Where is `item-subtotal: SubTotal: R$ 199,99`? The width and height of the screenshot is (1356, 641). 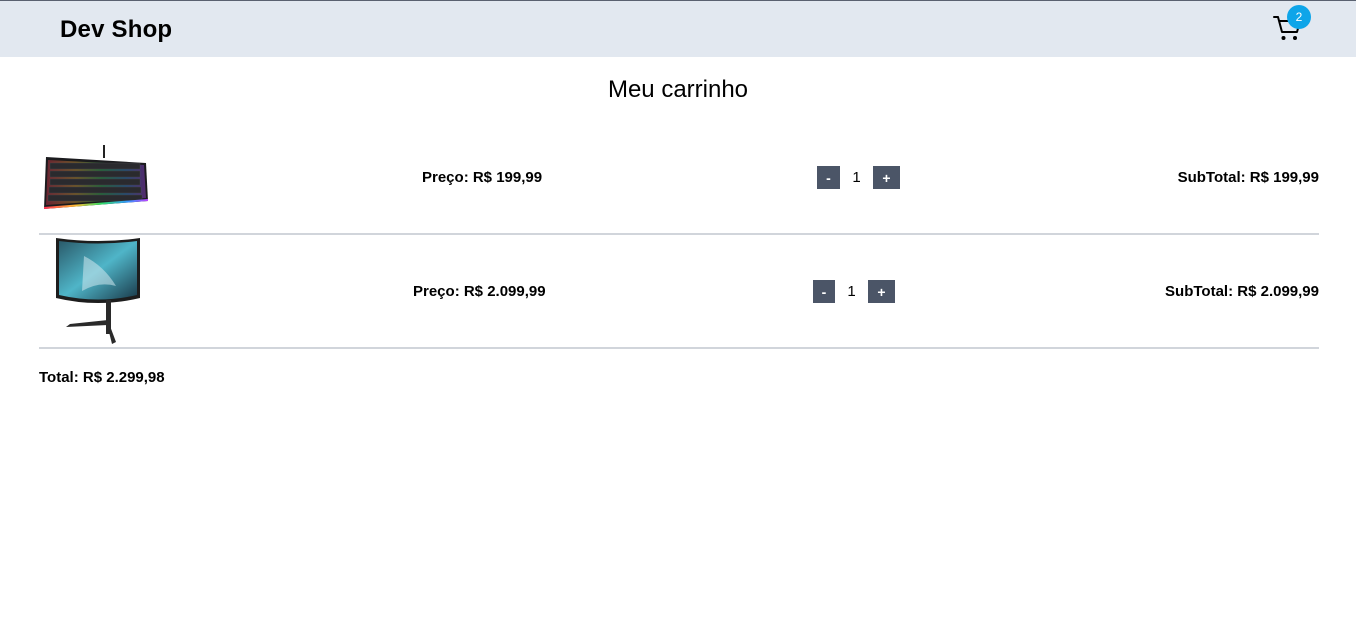 item-subtotal: SubTotal: R$ 199,99 is located at coordinates (1248, 177).